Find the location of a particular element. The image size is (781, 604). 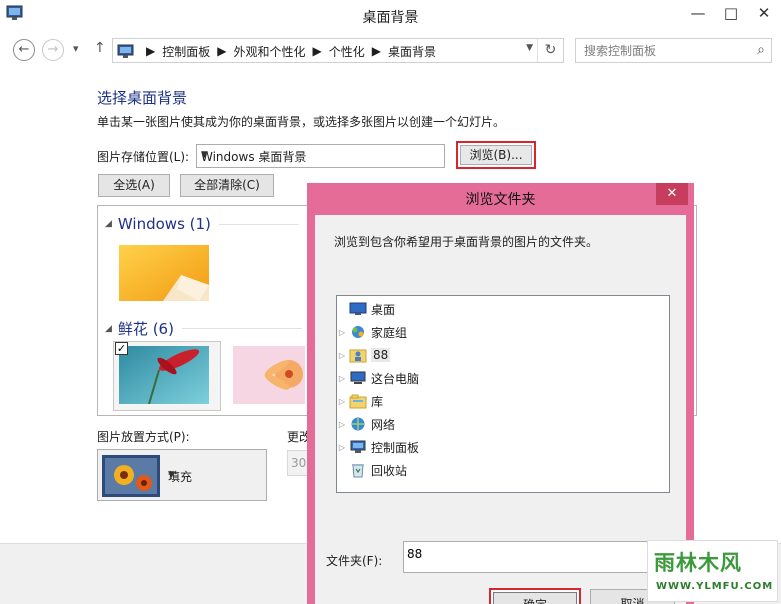

interval-select: 30 is located at coordinates (298, 463).